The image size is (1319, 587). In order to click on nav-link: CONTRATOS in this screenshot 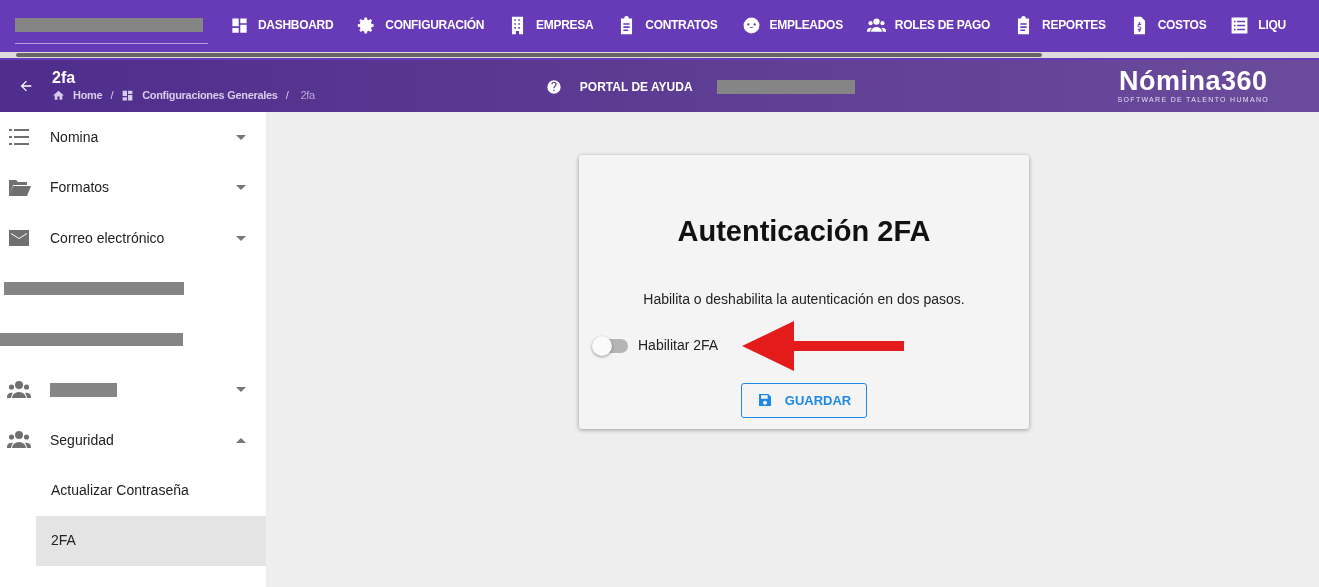, I will do `click(667, 25)`.